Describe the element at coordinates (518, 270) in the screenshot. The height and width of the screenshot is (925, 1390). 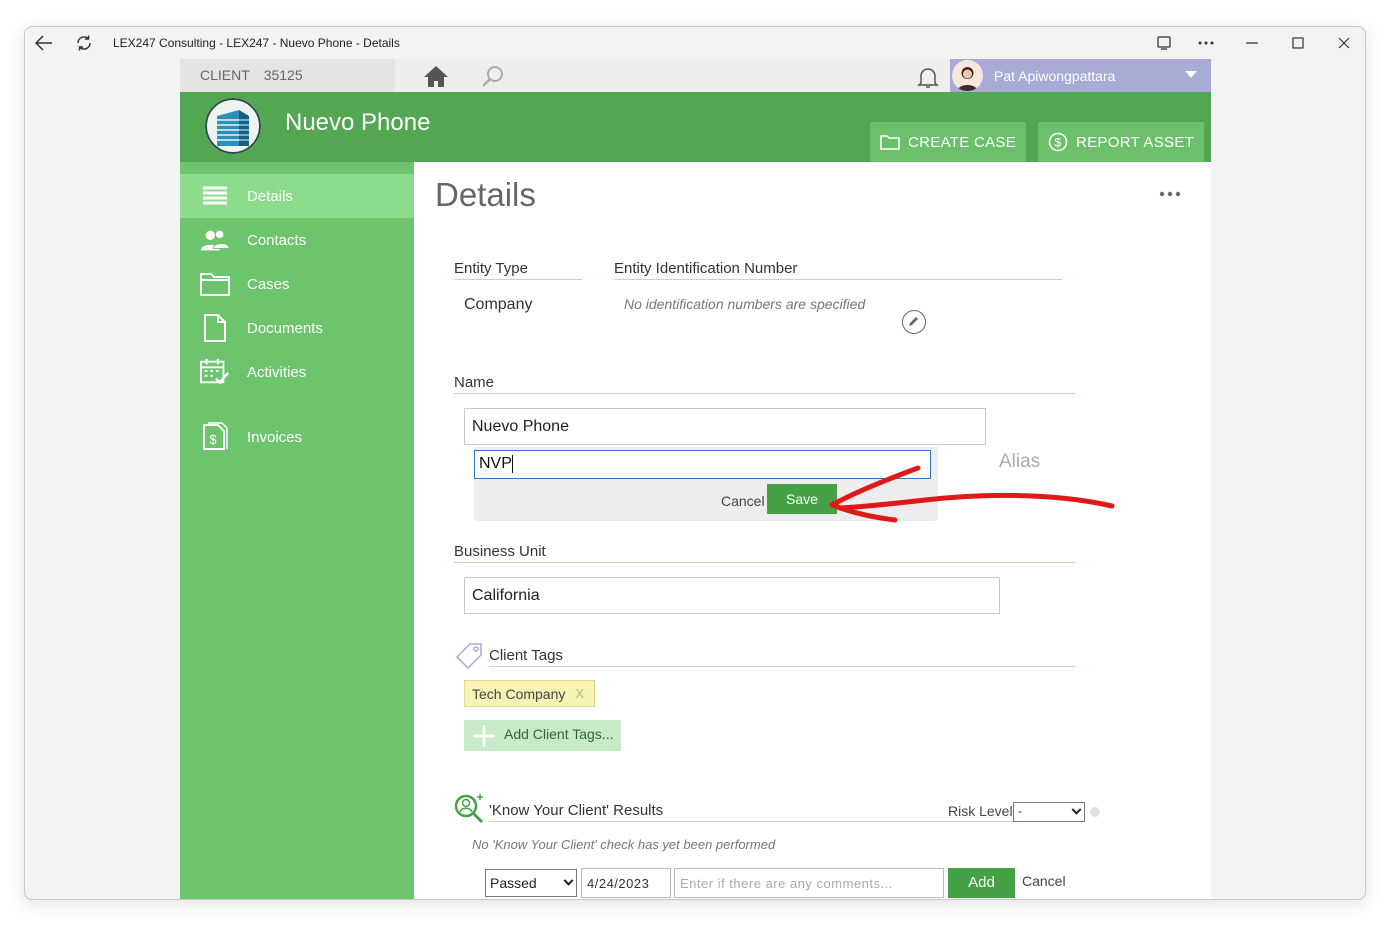
I see `entity-type-label: Entity Type` at that location.